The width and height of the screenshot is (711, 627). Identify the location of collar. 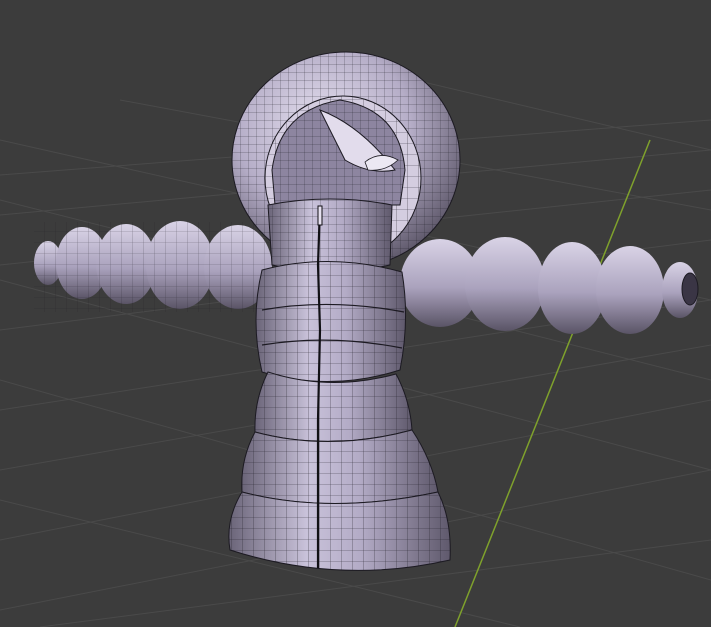
(330, 235).